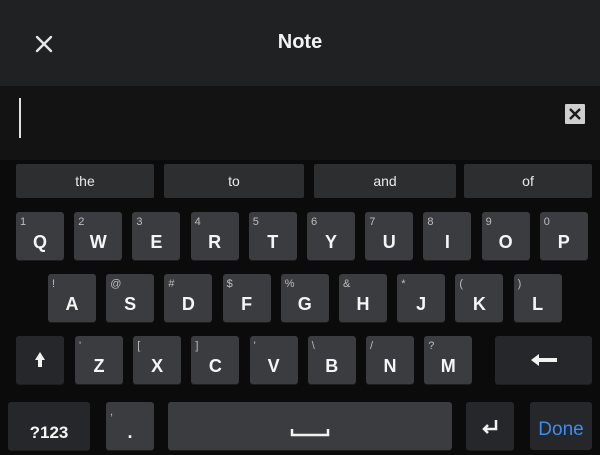 Image resolution: width=600 pixels, height=455 pixels. I want to click on key-h: & H, so click(363, 298).